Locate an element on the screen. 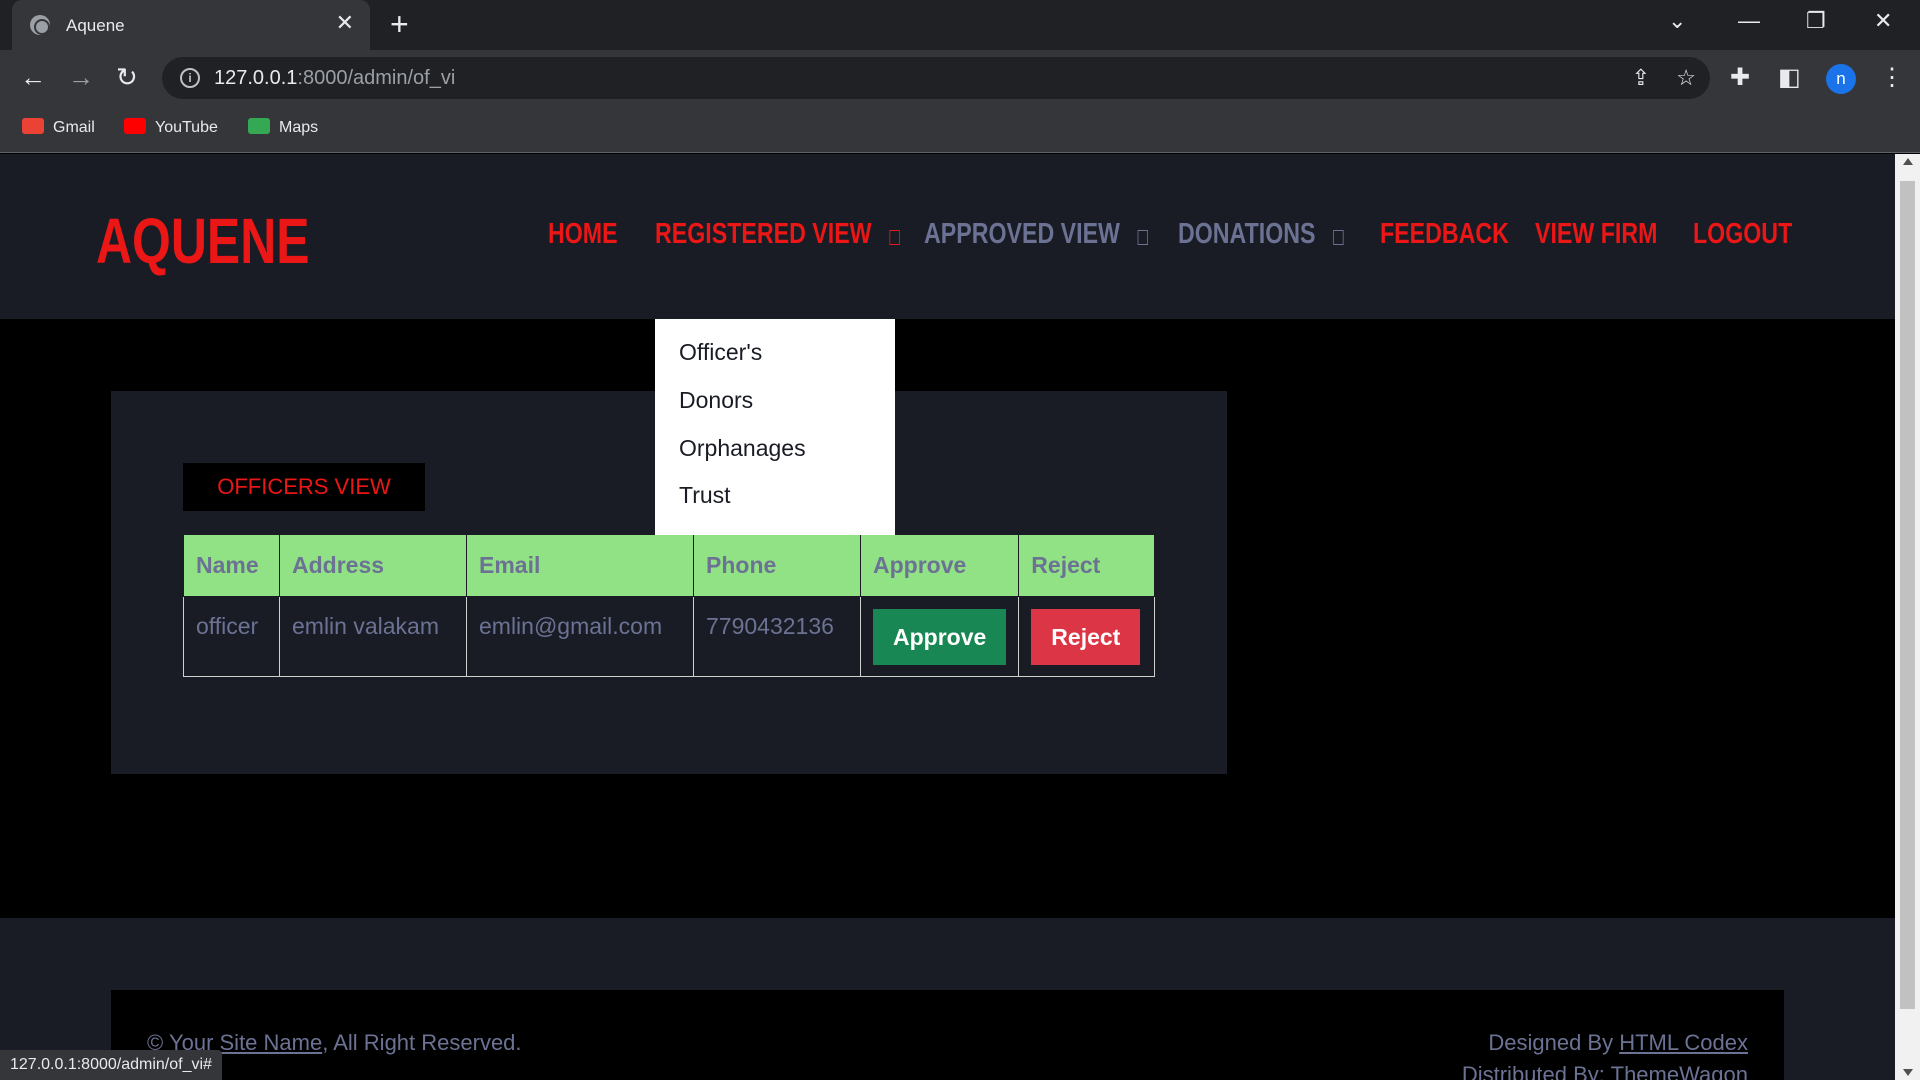 The image size is (1920, 1080). dropdown-item-trust: Trust is located at coordinates (705, 495).